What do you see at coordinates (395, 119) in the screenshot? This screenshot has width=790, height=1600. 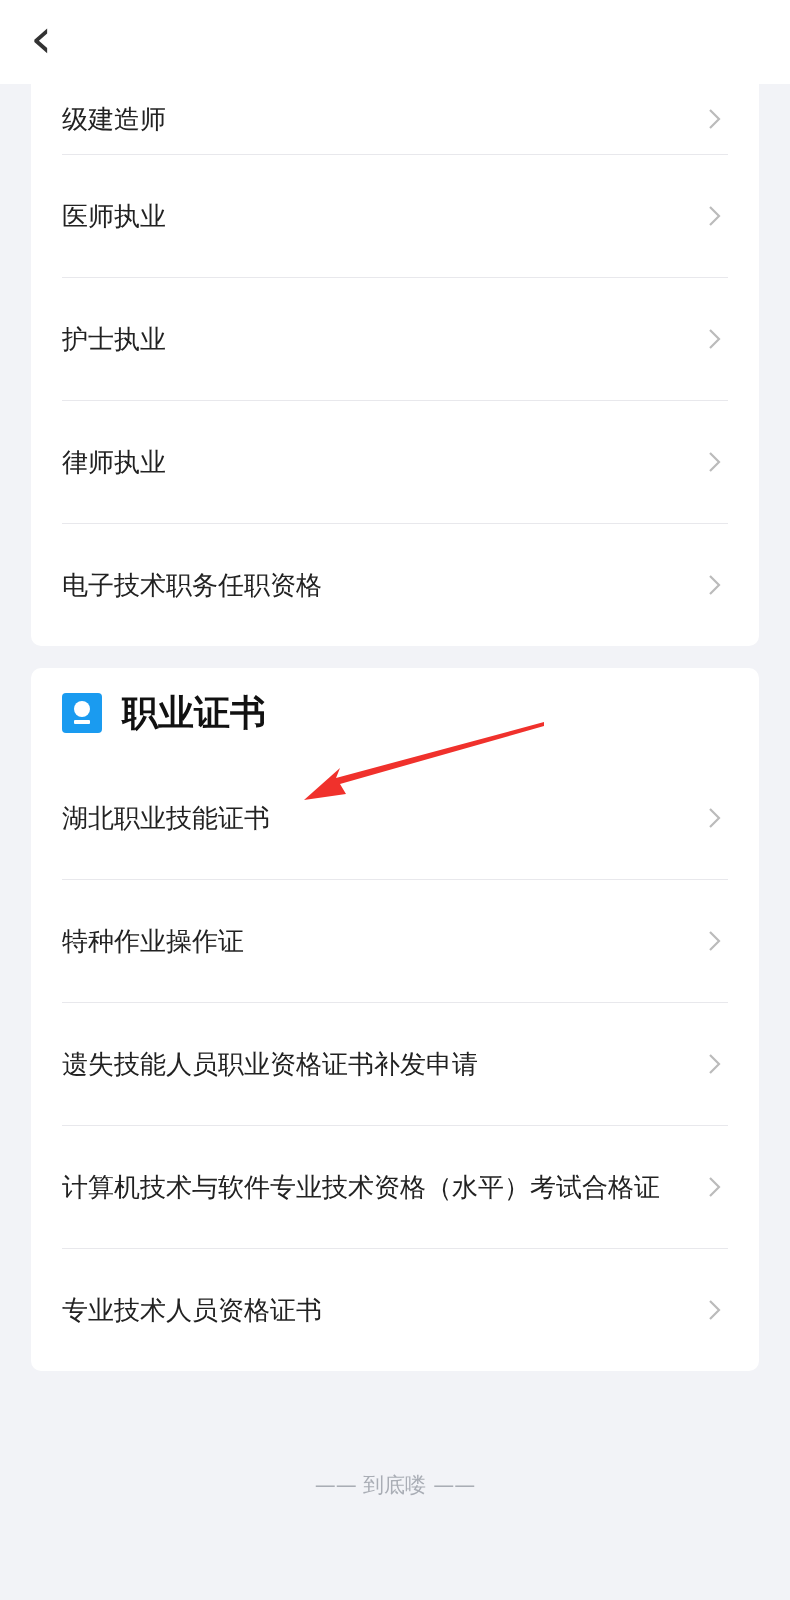 I see `list-item: 级建造师` at bounding box center [395, 119].